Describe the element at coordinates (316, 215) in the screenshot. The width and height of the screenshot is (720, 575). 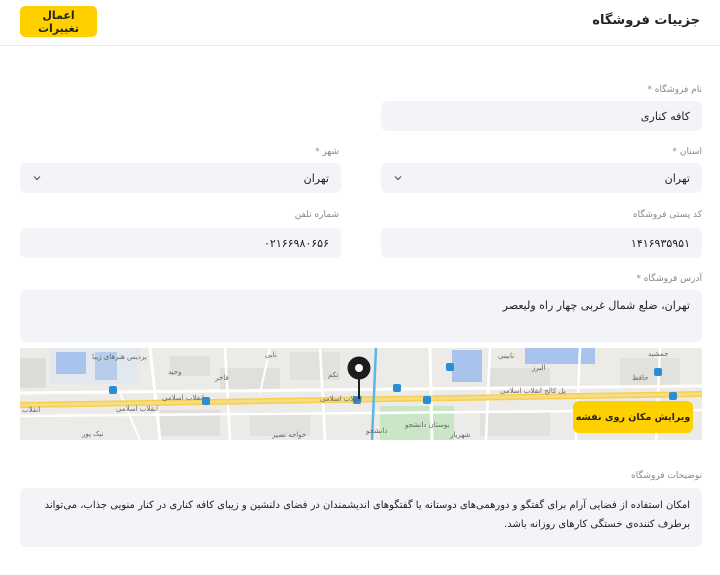
I see `phone-label: شماره تلفن` at that location.